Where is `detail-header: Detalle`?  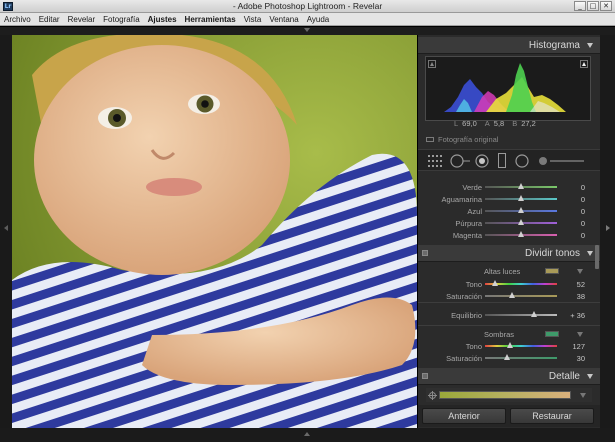 detail-header: Detalle is located at coordinates (509, 376).